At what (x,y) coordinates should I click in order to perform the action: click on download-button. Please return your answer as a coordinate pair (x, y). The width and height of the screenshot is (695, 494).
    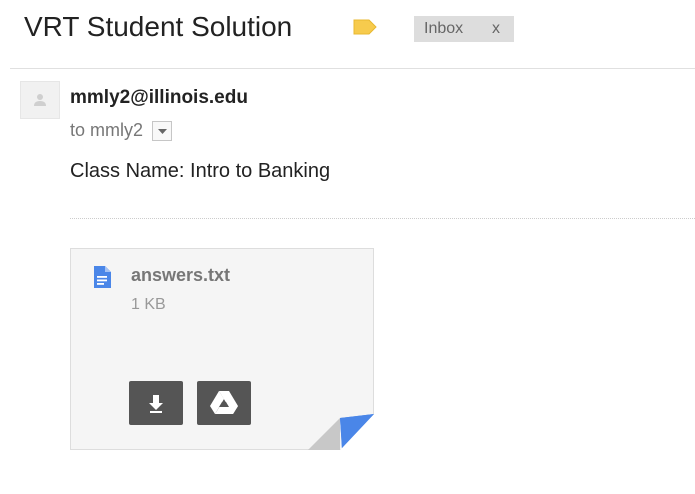
    Looking at the image, I should click on (156, 403).